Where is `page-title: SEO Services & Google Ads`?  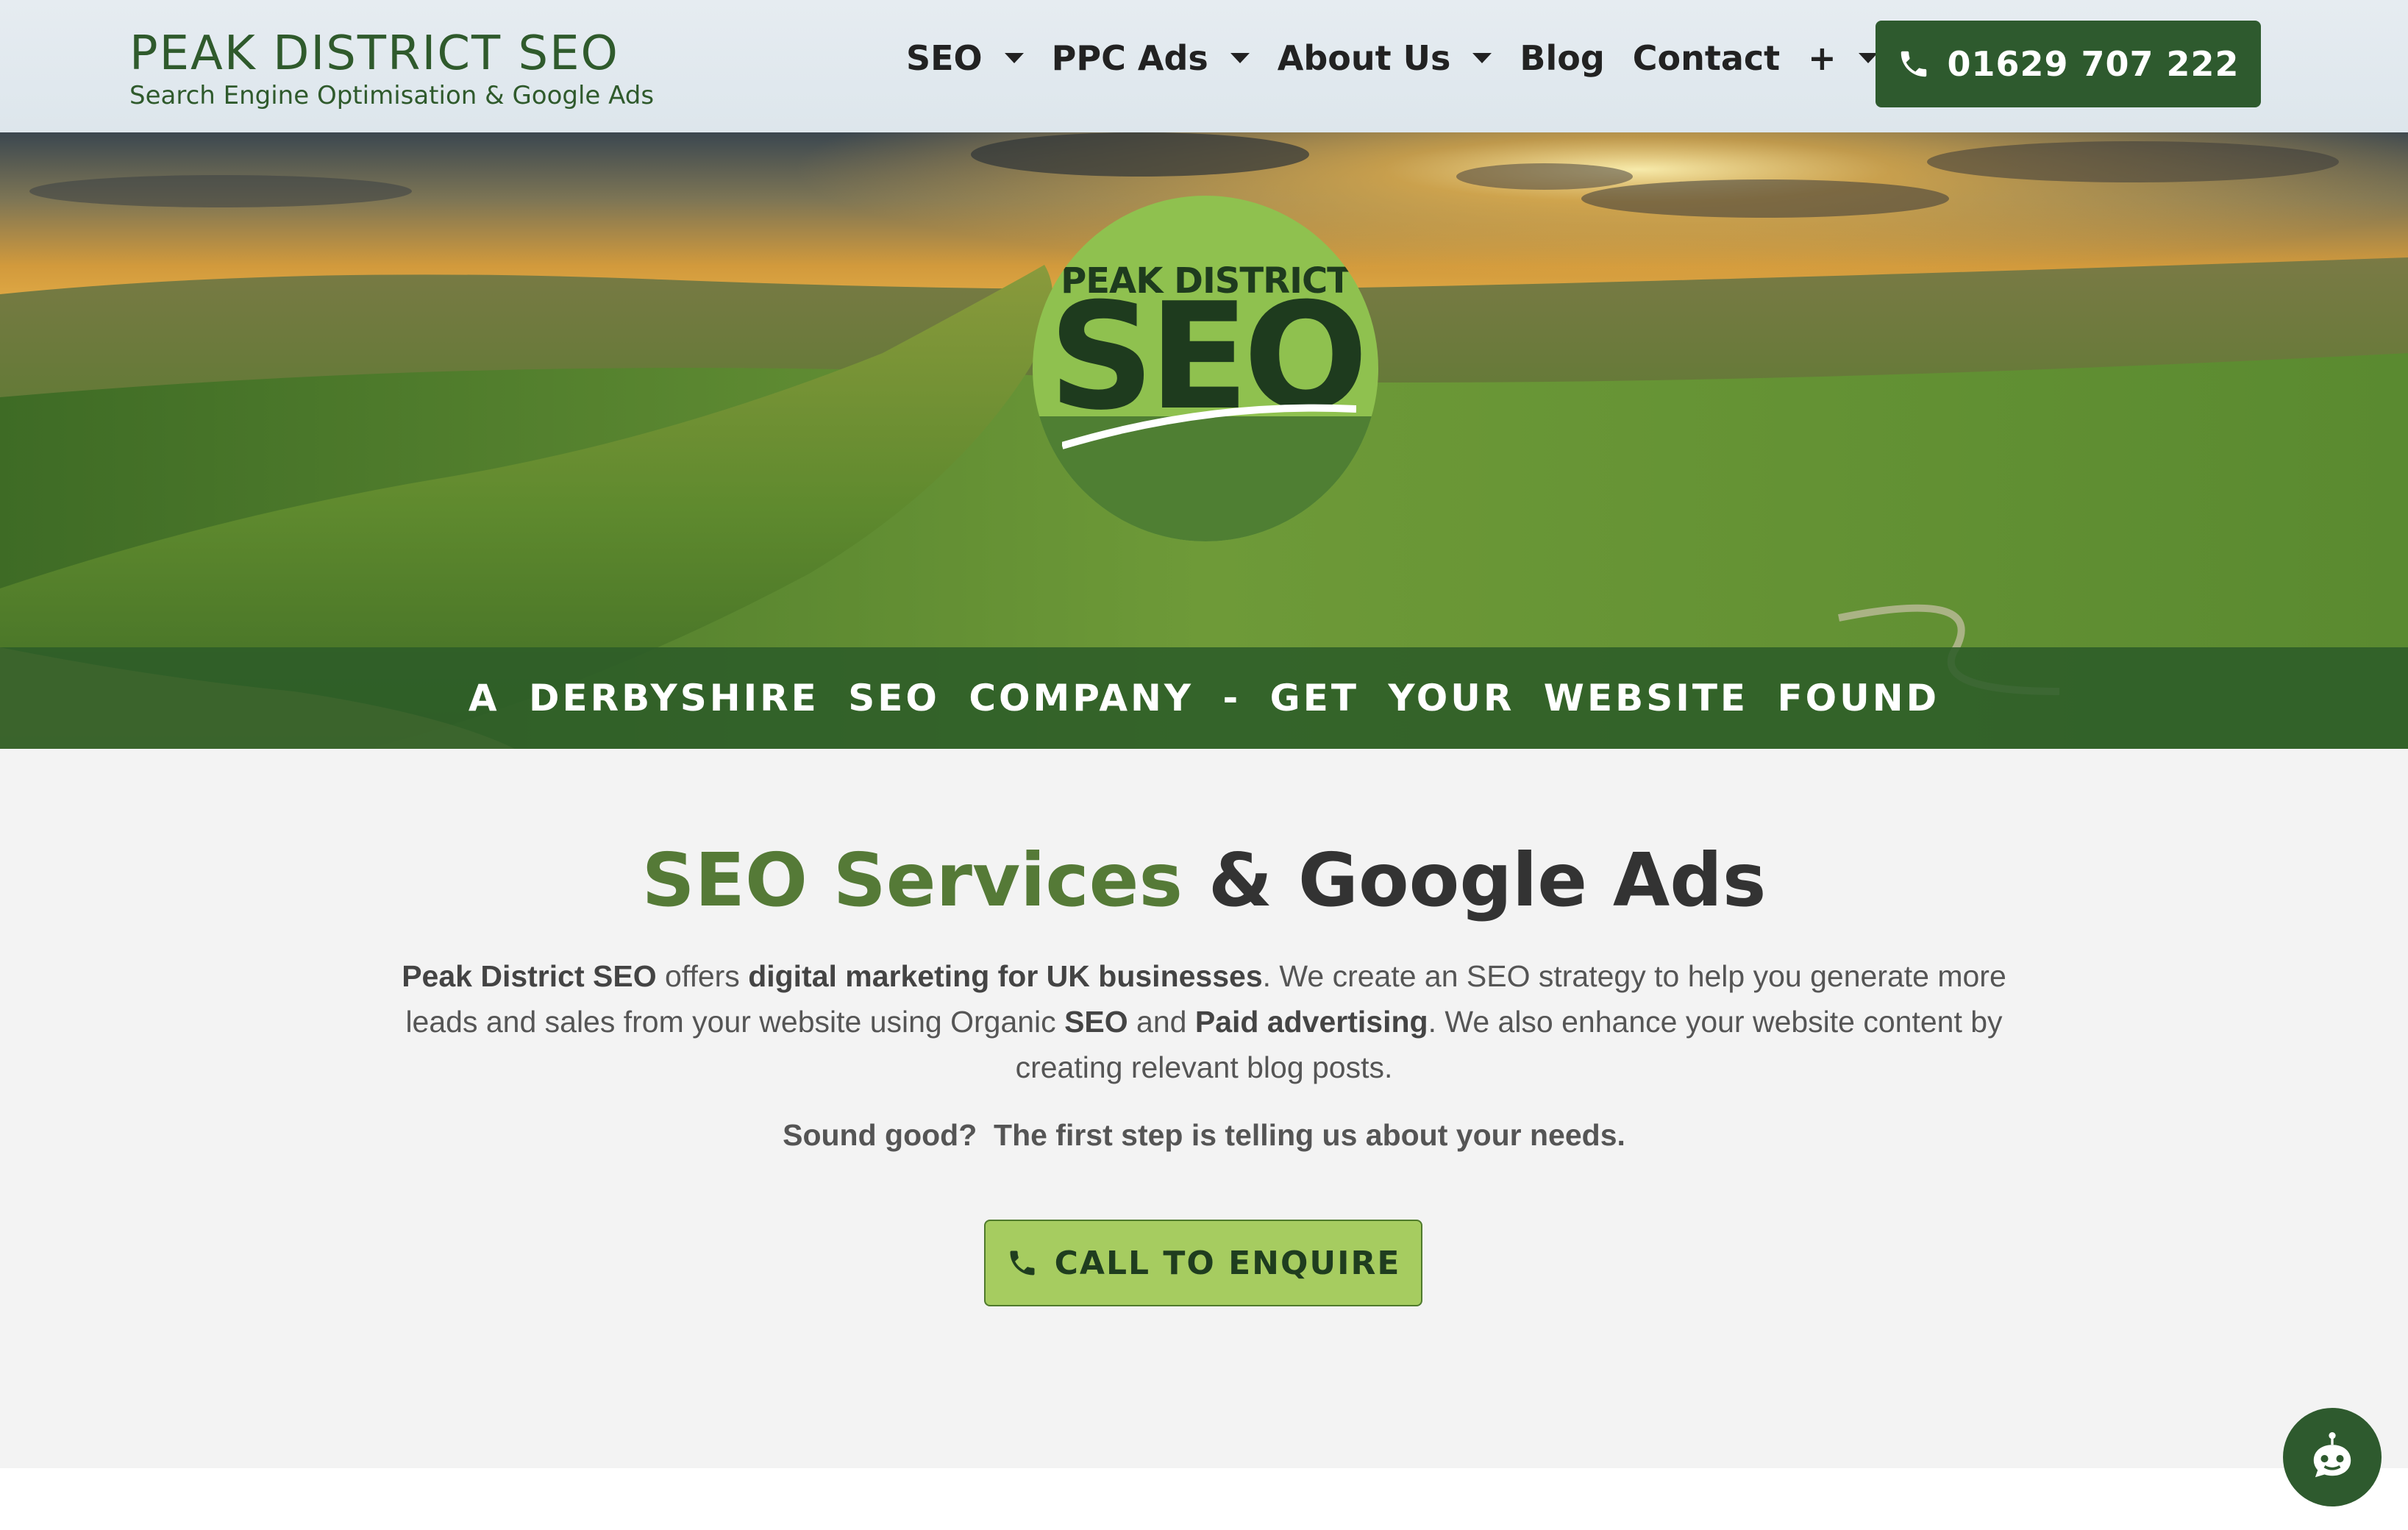
page-title: SEO Services & Google Ads is located at coordinates (1204, 880).